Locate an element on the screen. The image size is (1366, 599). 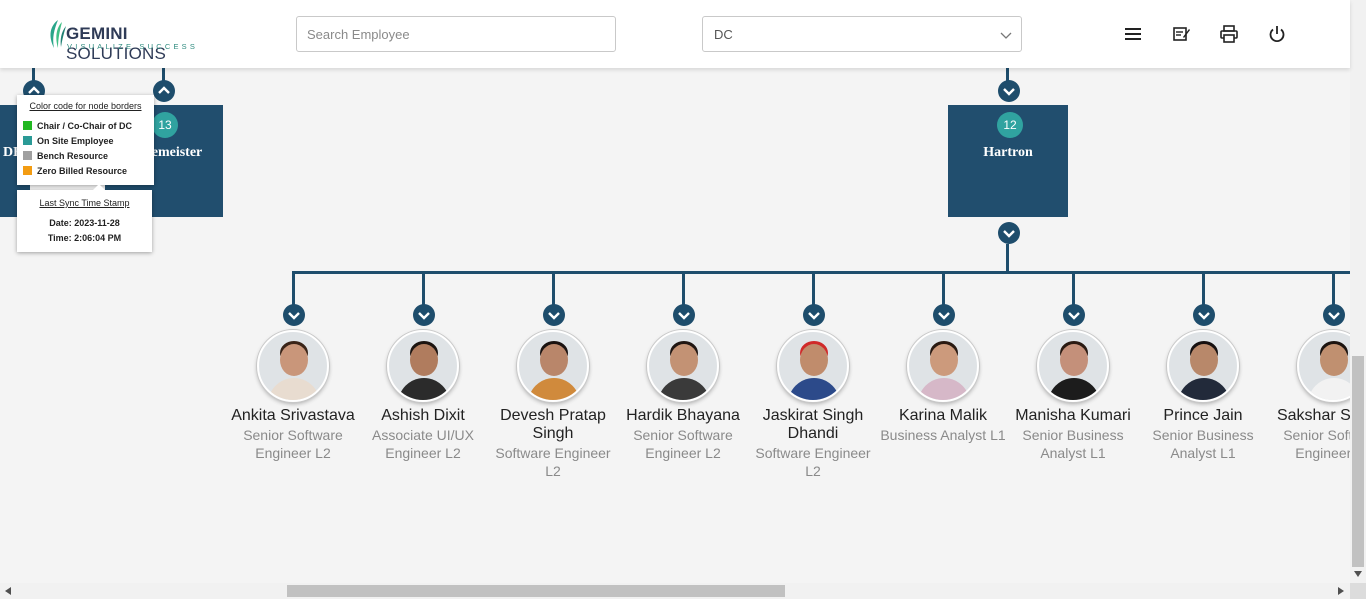
logo-tagline: VISUALIZE SUCCESS is located at coordinates (133, 46).